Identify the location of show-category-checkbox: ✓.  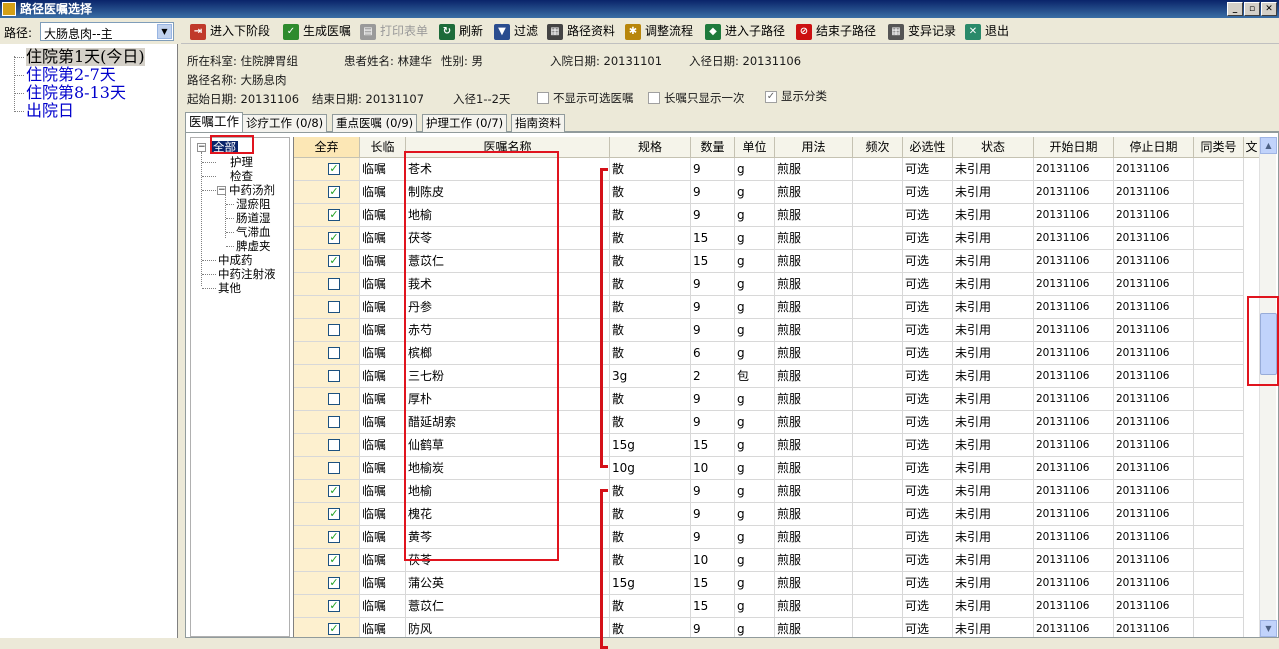
(771, 97).